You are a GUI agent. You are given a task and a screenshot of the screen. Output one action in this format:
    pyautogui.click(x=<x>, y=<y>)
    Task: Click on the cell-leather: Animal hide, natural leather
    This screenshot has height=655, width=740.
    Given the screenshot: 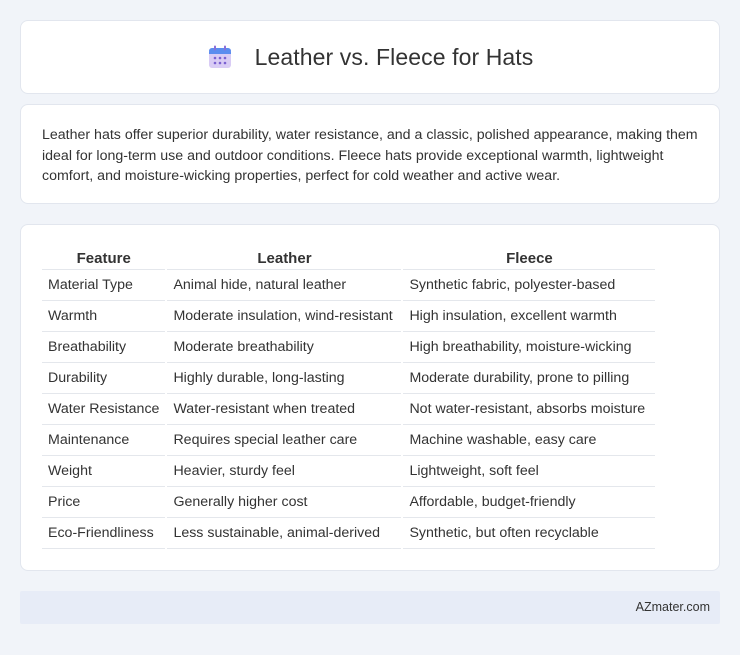 What is the action you would take?
    pyautogui.click(x=284, y=285)
    